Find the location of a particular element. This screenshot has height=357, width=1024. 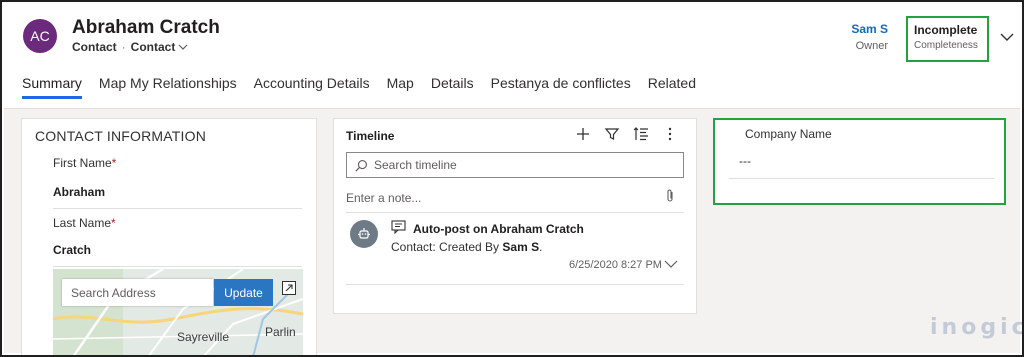

post-avatar is located at coordinates (364, 234).